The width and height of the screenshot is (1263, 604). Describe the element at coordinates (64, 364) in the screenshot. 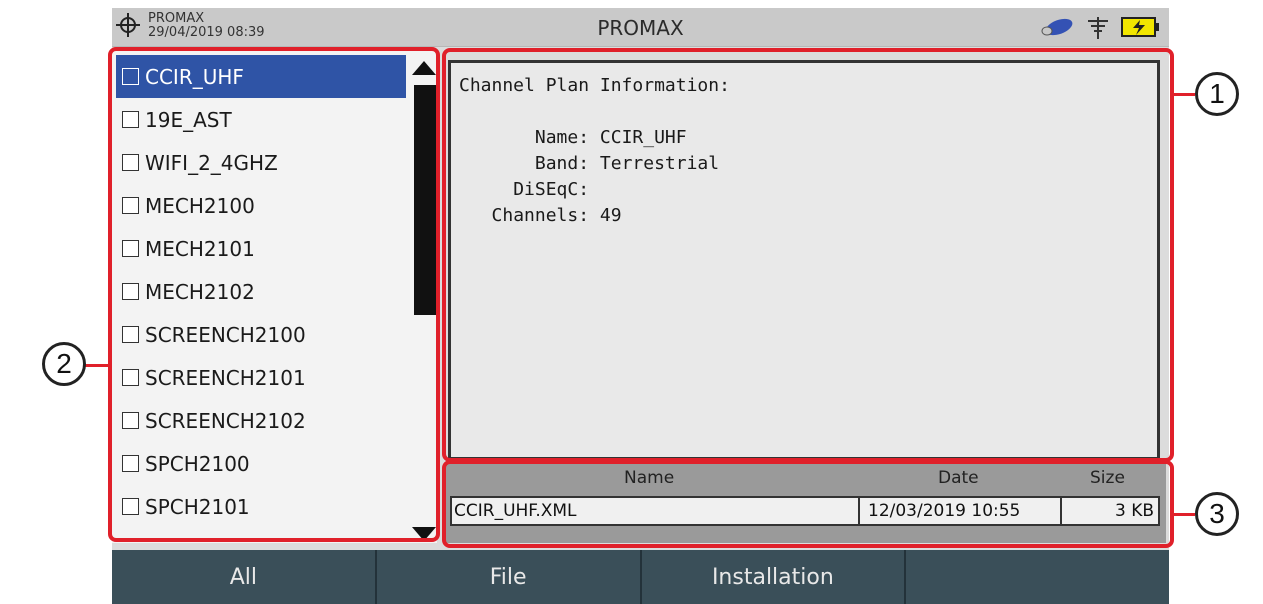

I see `callout-2: 2` at that location.